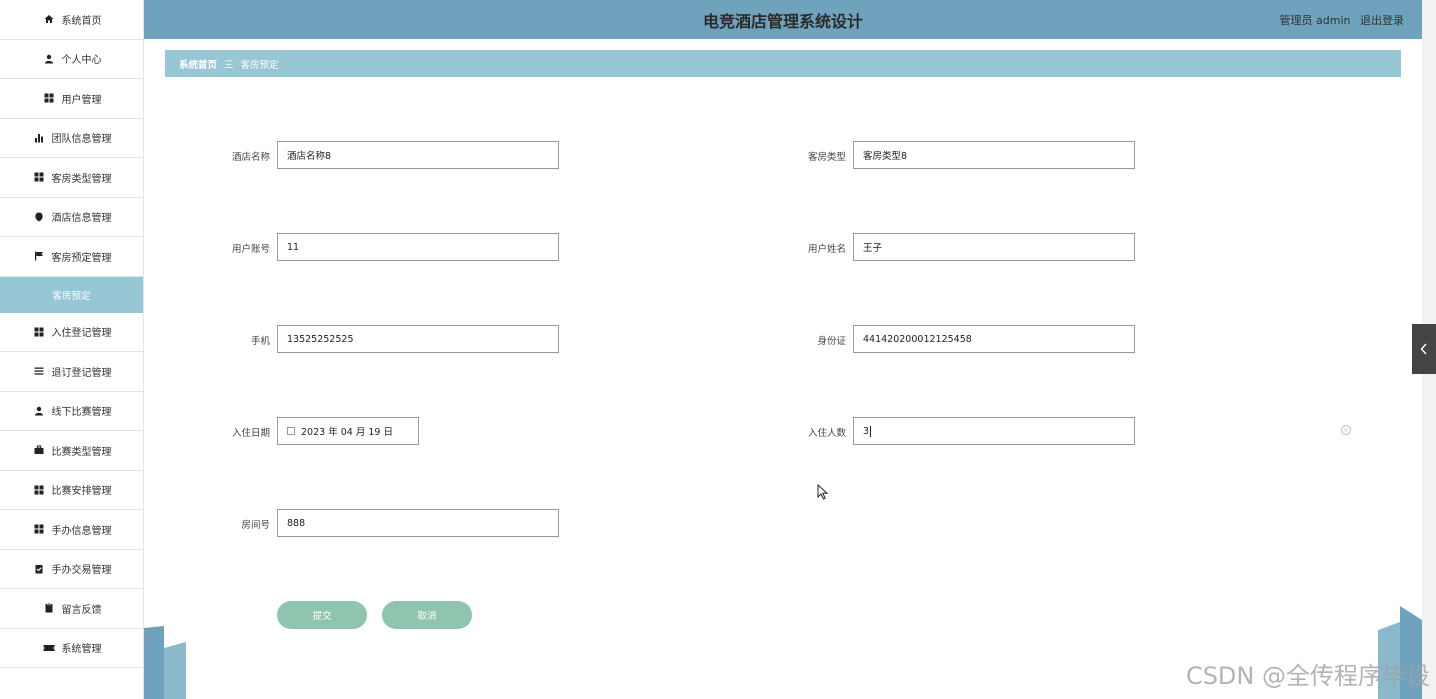  Describe the element at coordinates (39, 256) in the screenshot. I see `flag-icon` at that location.